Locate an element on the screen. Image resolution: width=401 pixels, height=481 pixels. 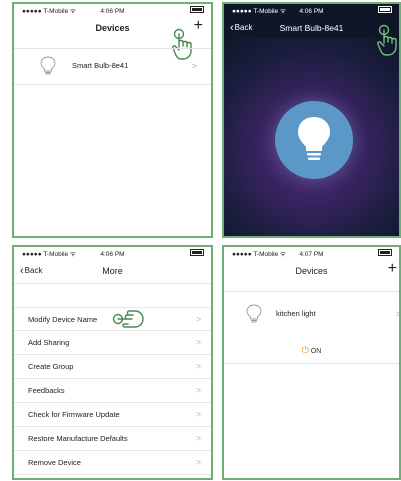
bulb-power-button is located at coordinates (314, 140).